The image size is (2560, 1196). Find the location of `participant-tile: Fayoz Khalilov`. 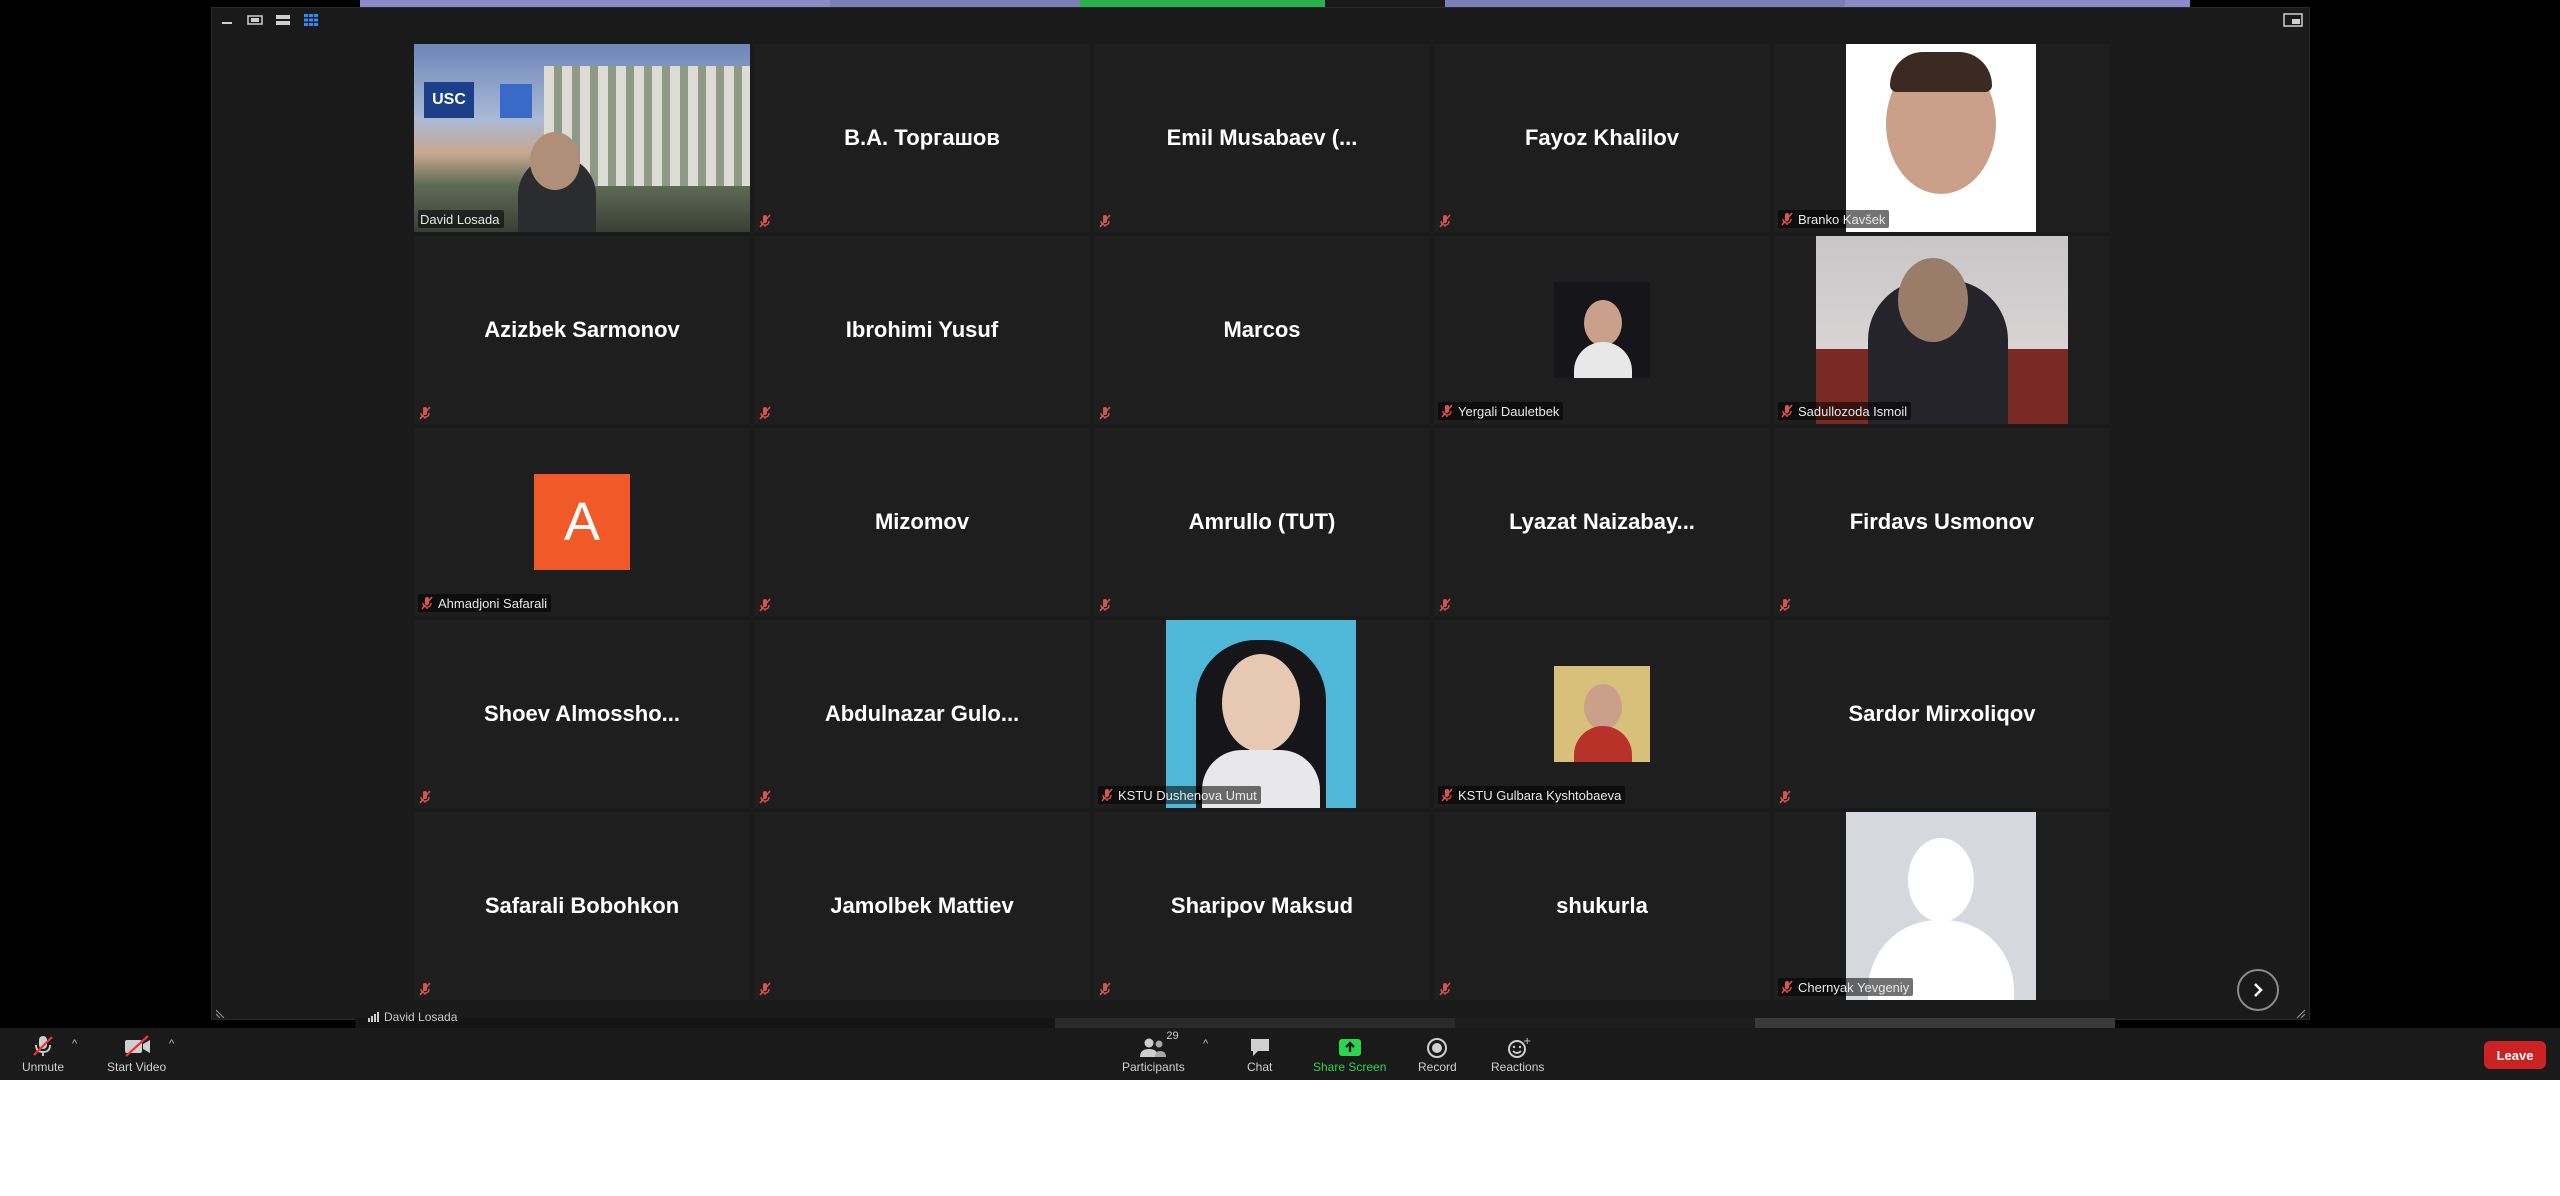

participant-tile: Fayoz Khalilov is located at coordinates (1602, 138).